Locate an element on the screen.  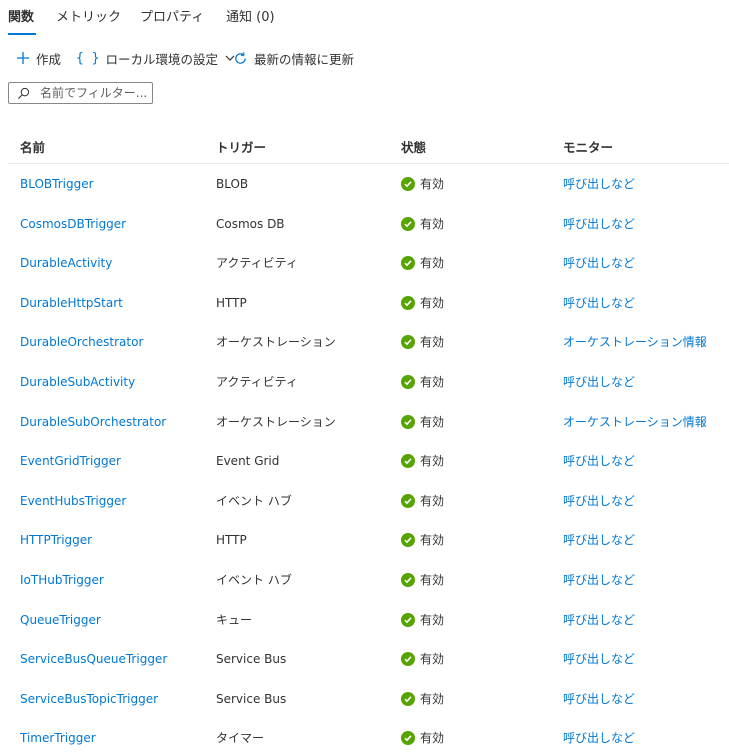
function-name-link: TimerTrigger is located at coordinates (58, 738).